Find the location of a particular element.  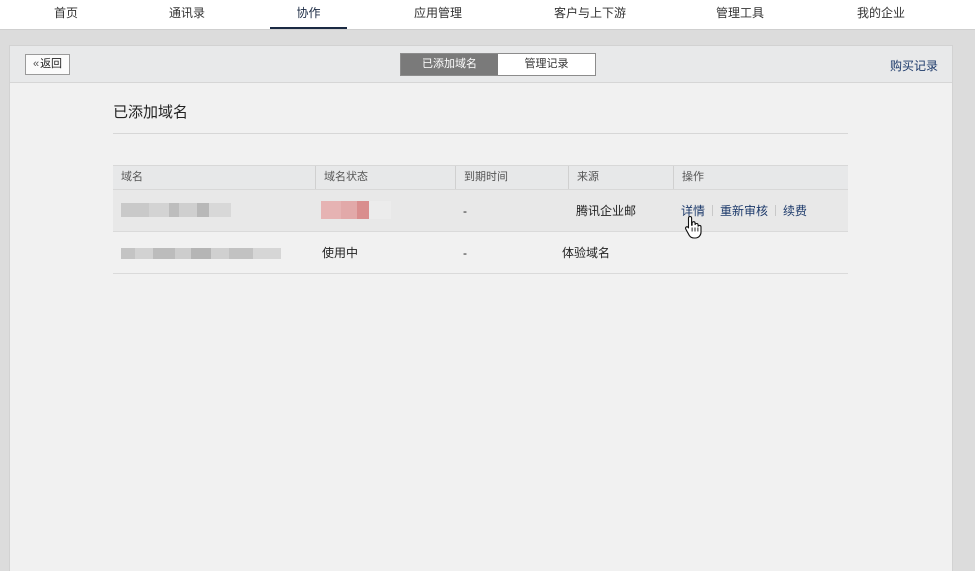

source-value: 腾讯企业邮 is located at coordinates (606, 211).